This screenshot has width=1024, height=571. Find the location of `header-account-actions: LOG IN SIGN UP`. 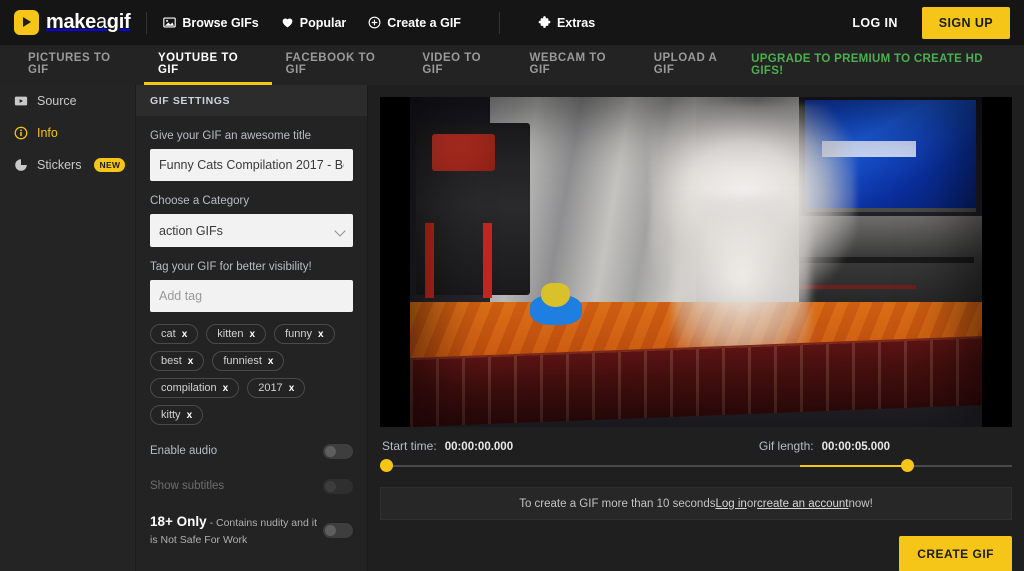

header-account-actions: LOG IN SIGN UP is located at coordinates (927, 22).